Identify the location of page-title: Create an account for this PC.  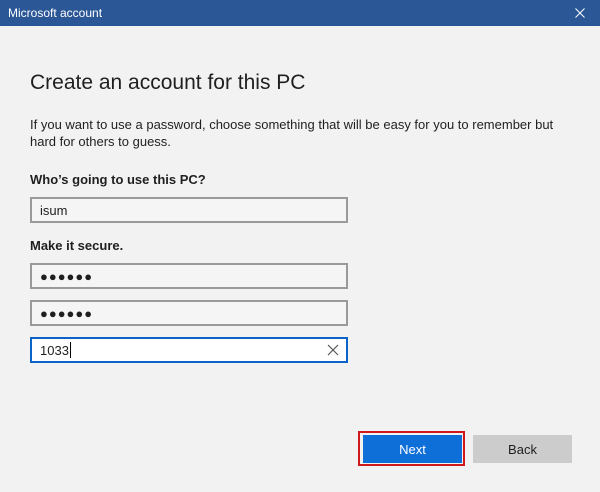
(168, 82).